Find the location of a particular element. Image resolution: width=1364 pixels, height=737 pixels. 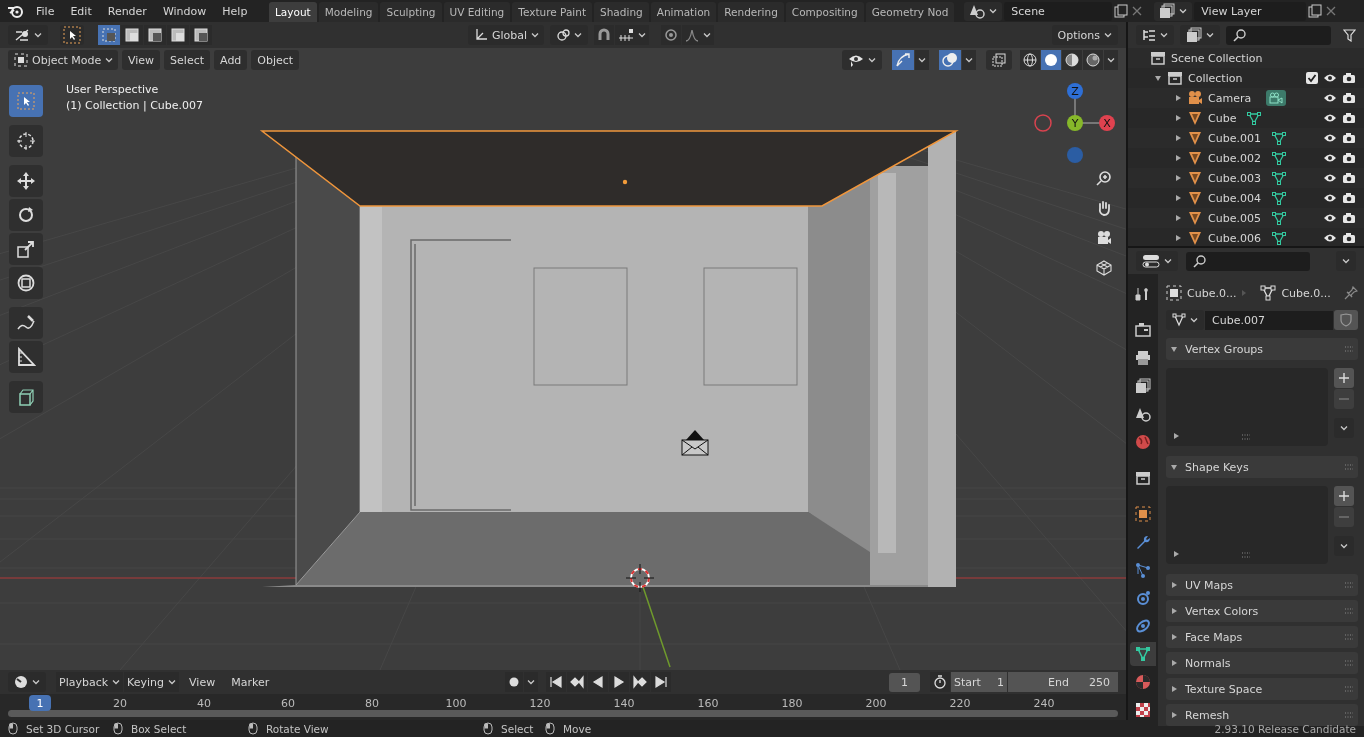

mesh-name-field: Cube.007 is located at coordinates (1269, 320).